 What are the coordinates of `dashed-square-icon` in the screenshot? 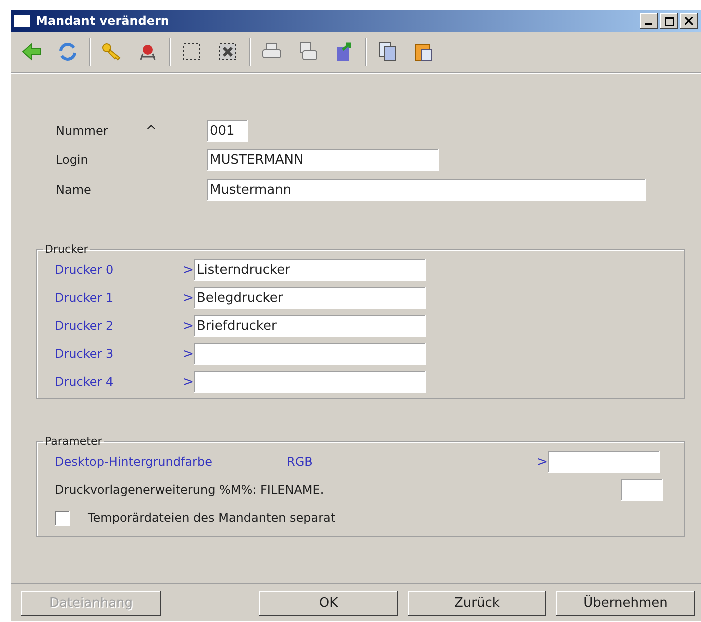 It's located at (192, 52).